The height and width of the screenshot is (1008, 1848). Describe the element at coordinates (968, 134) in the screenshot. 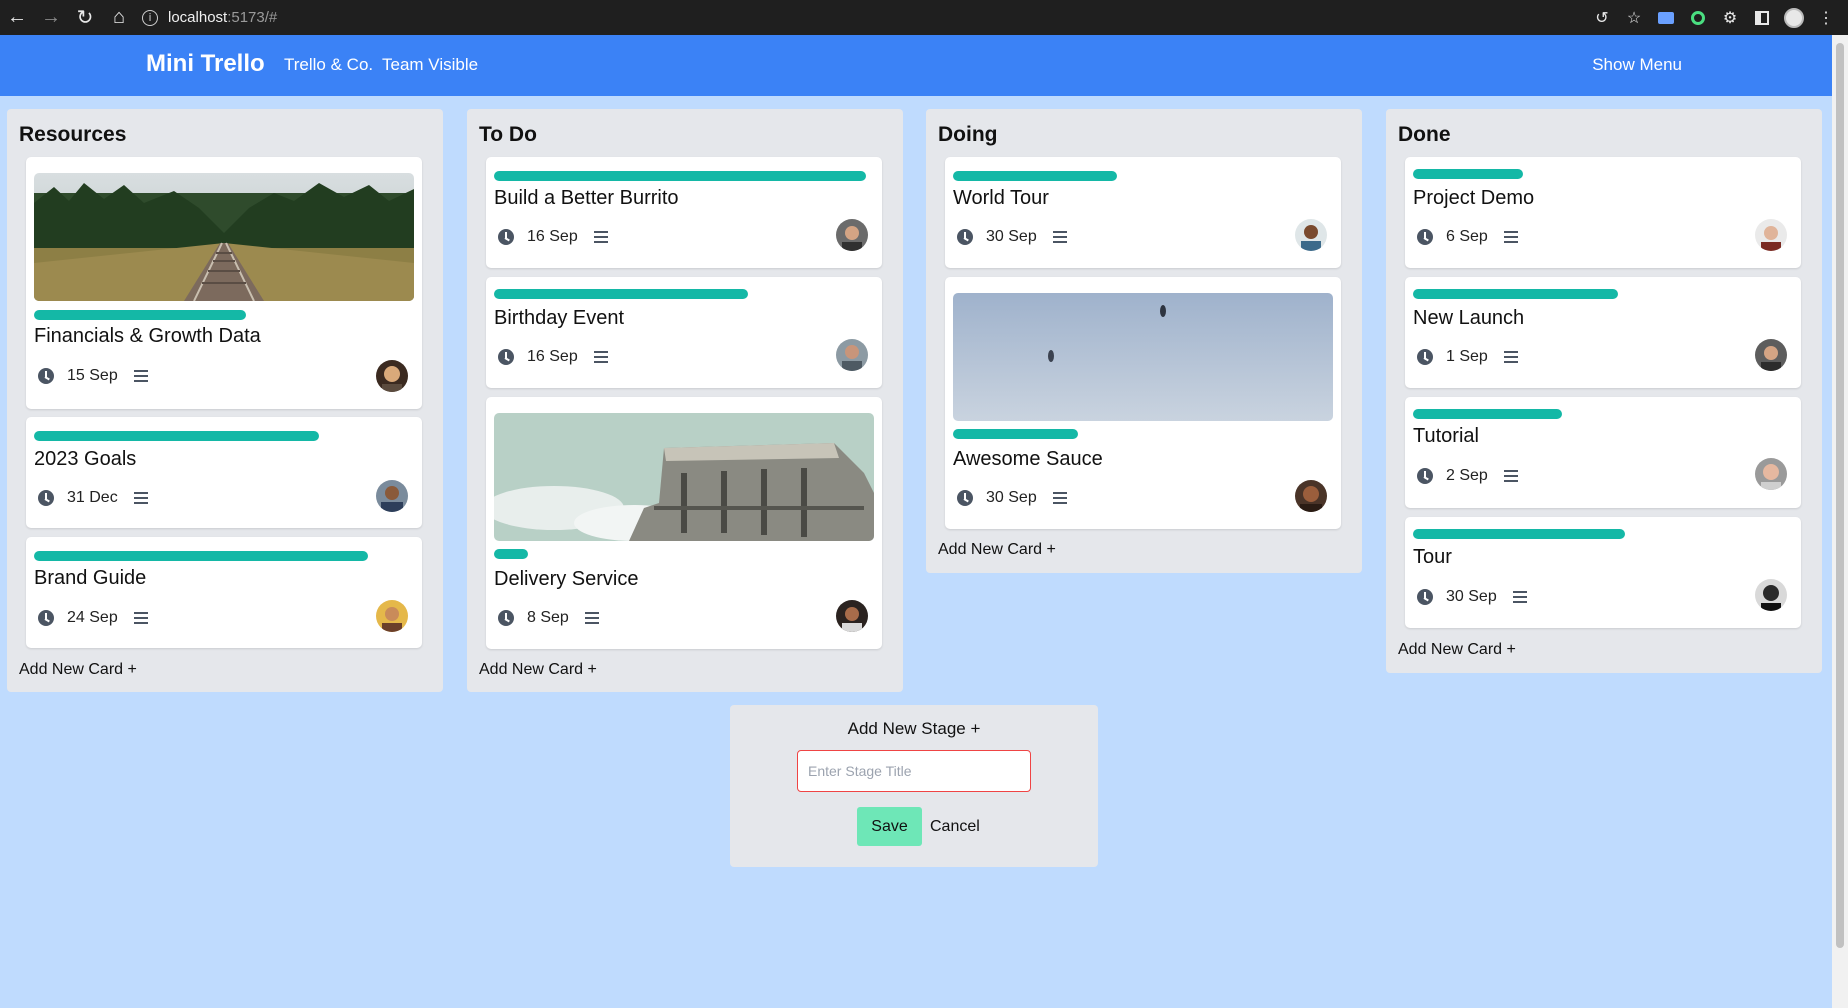

I see `stage-title: Doing` at that location.